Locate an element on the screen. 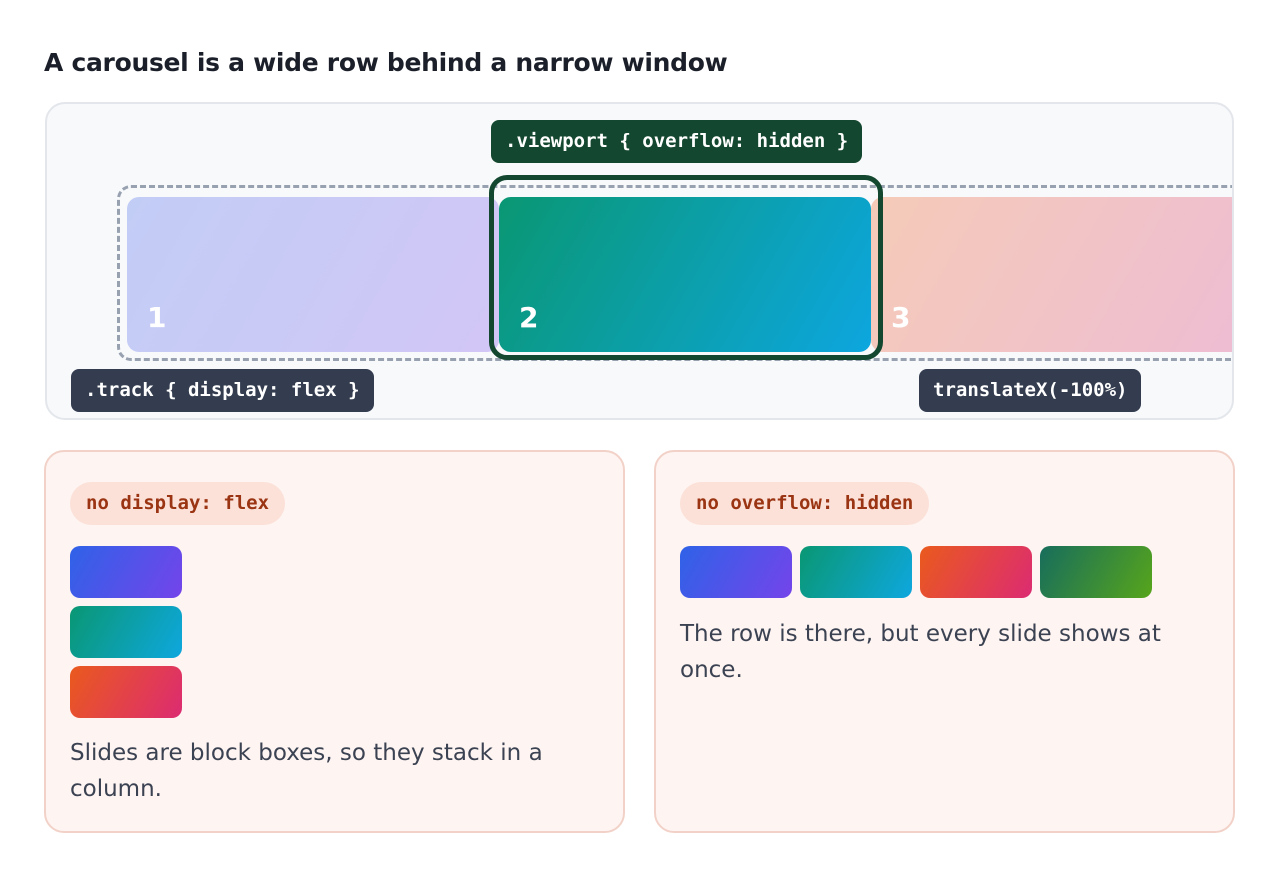 The width and height of the screenshot is (1280, 882). track-label: .track { display: flex } is located at coordinates (222, 390).